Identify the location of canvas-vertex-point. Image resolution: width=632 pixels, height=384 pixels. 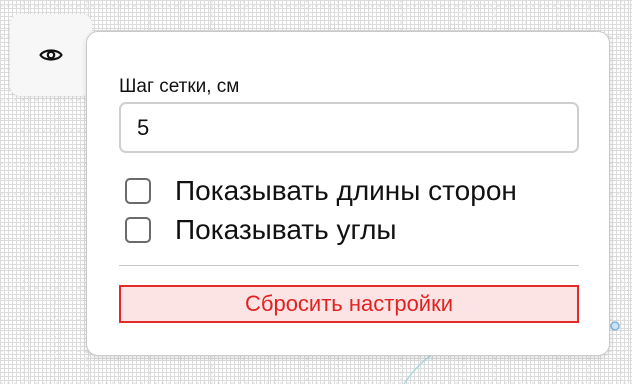
(615, 326).